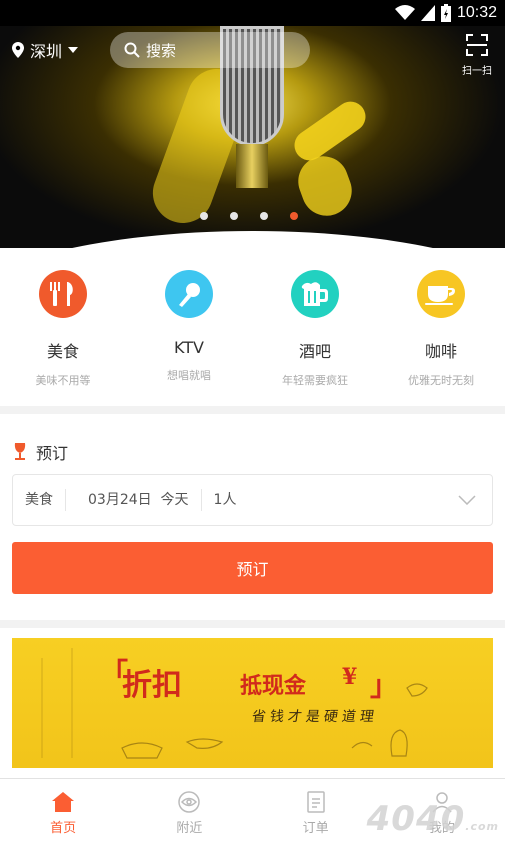 The width and height of the screenshot is (505, 841). Describe the element at coordinates (63, 828) in the screenshot. I see `tab-label: 首页` at that location.